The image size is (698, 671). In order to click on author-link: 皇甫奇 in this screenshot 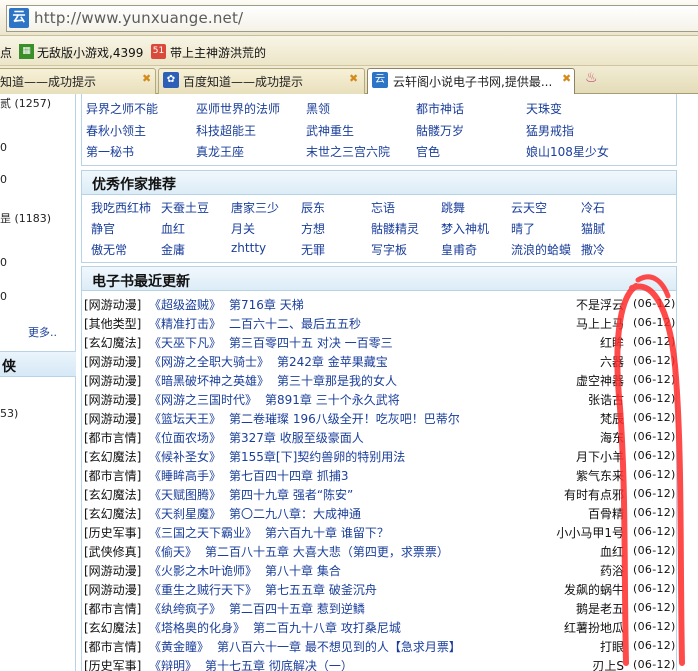, I will do `click(459, 249)`.